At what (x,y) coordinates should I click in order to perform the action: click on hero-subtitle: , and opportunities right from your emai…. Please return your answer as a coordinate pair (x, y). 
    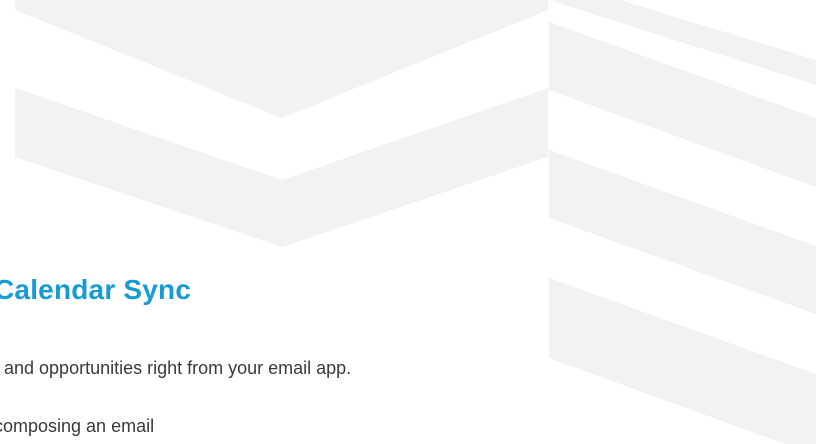
    Looking at the image, I should click on (176, 368).